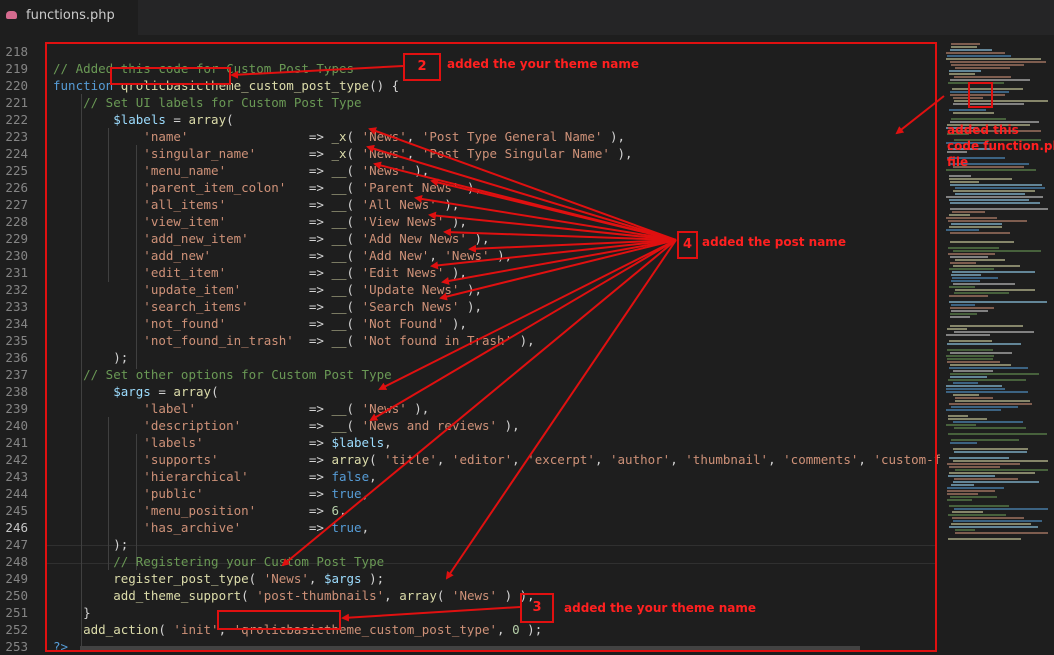 The image size is (1054, 655). Describe the element at coordinates (16, 391) in the screenshot. I see `line-number: 238` at that location.